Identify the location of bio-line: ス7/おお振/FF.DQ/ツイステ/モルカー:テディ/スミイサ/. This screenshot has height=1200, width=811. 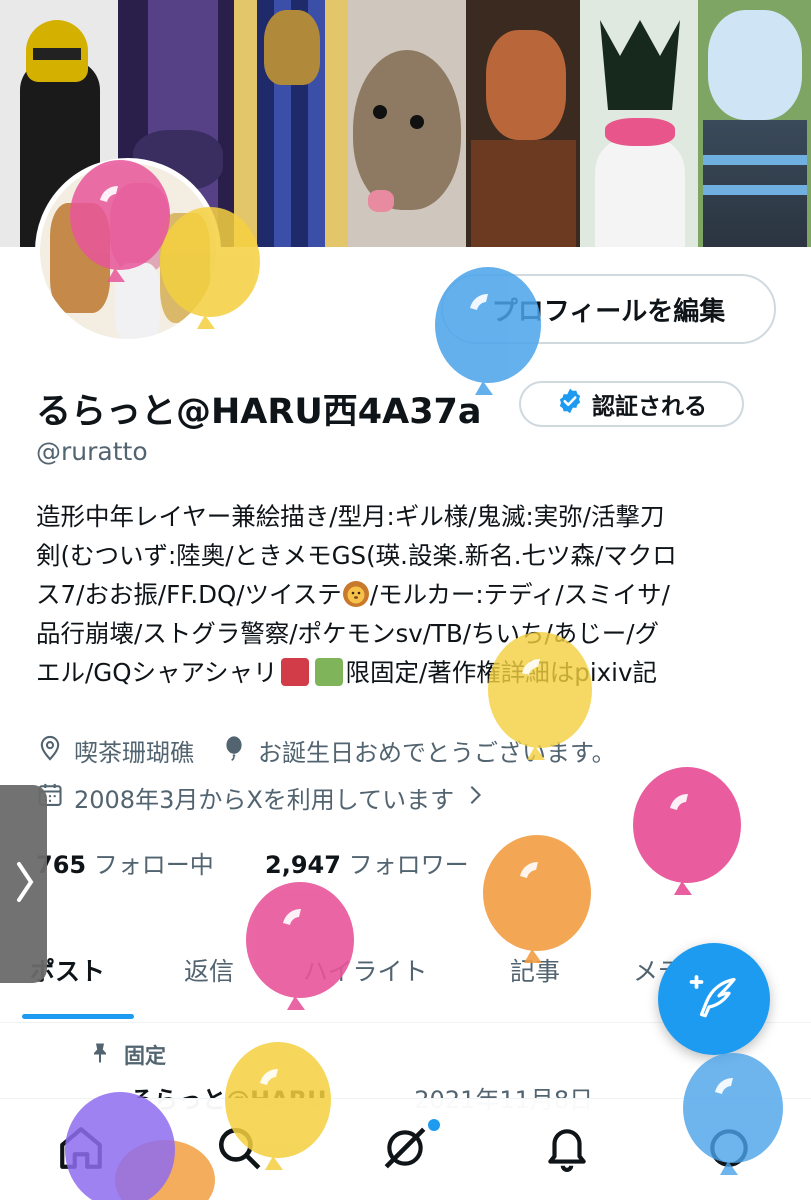
(353, 594).